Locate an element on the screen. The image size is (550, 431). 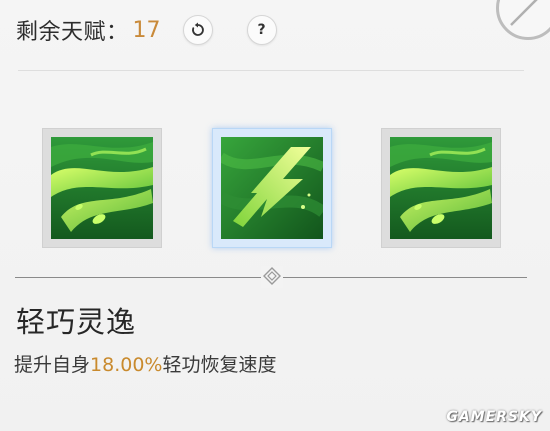
skill-description: 提升自身18.00%轻功恢复速度 is located at coordinates (145, 363).